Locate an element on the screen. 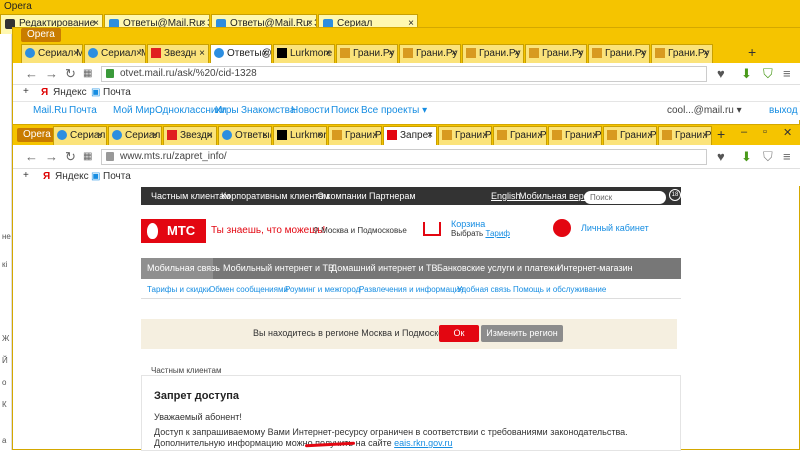  heart-icon: ♥ is located at coordinates (721, 73).